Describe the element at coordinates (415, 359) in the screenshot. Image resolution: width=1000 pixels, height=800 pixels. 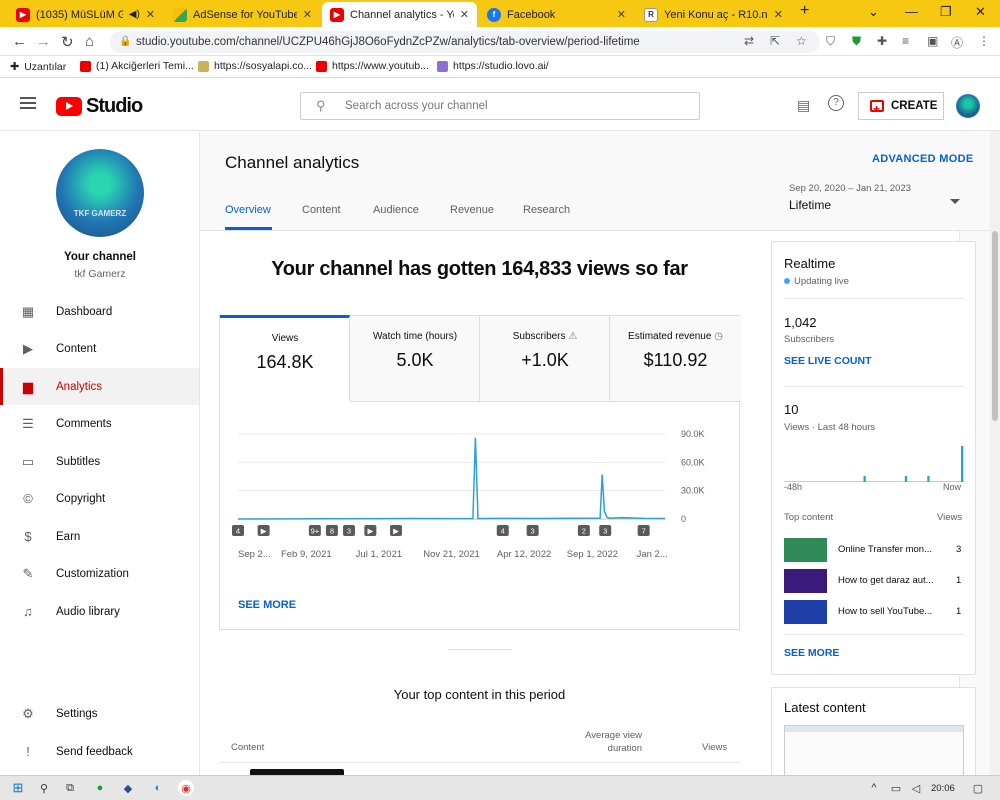
I see `metric-card-watch-time: Watch time (hours) 5.0K` at that location.